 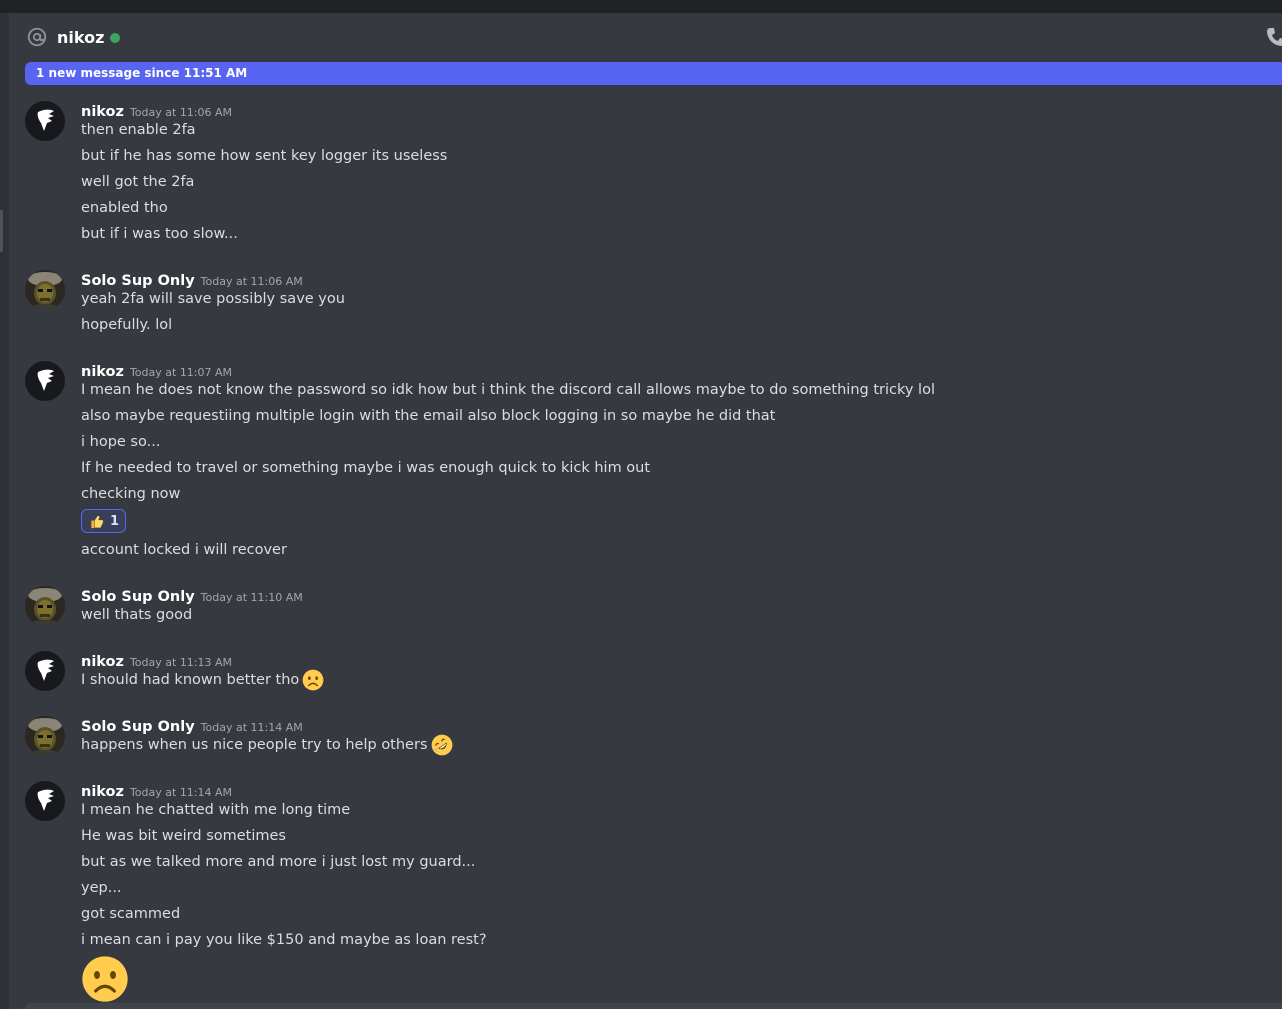 What do you see at coordinates (645, 37) in the screenshot?
I see `channel-header: nikoz` at bounding box center [645, 37].